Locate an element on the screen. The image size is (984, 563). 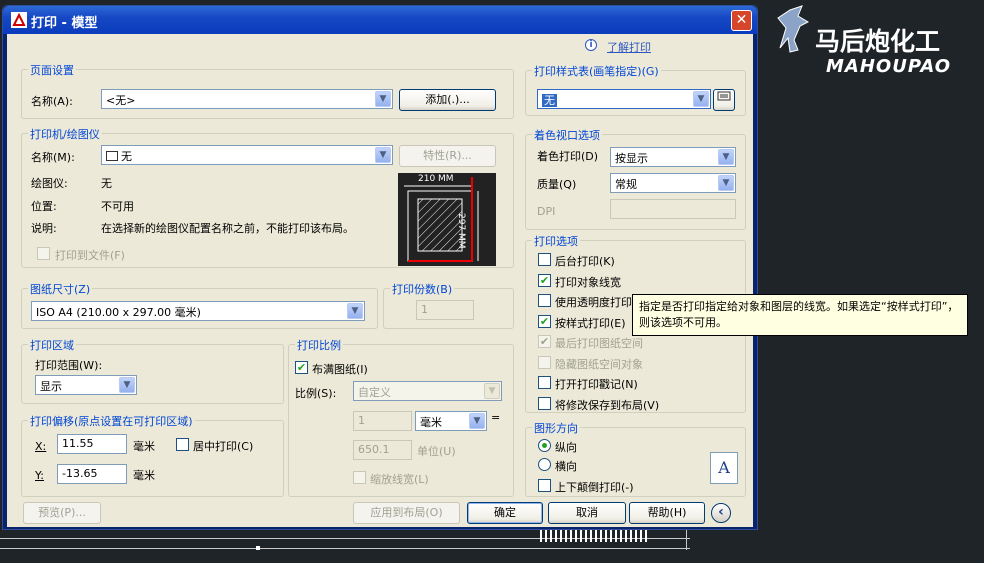
orientation-icon: A is located at coordinates (724, 468).